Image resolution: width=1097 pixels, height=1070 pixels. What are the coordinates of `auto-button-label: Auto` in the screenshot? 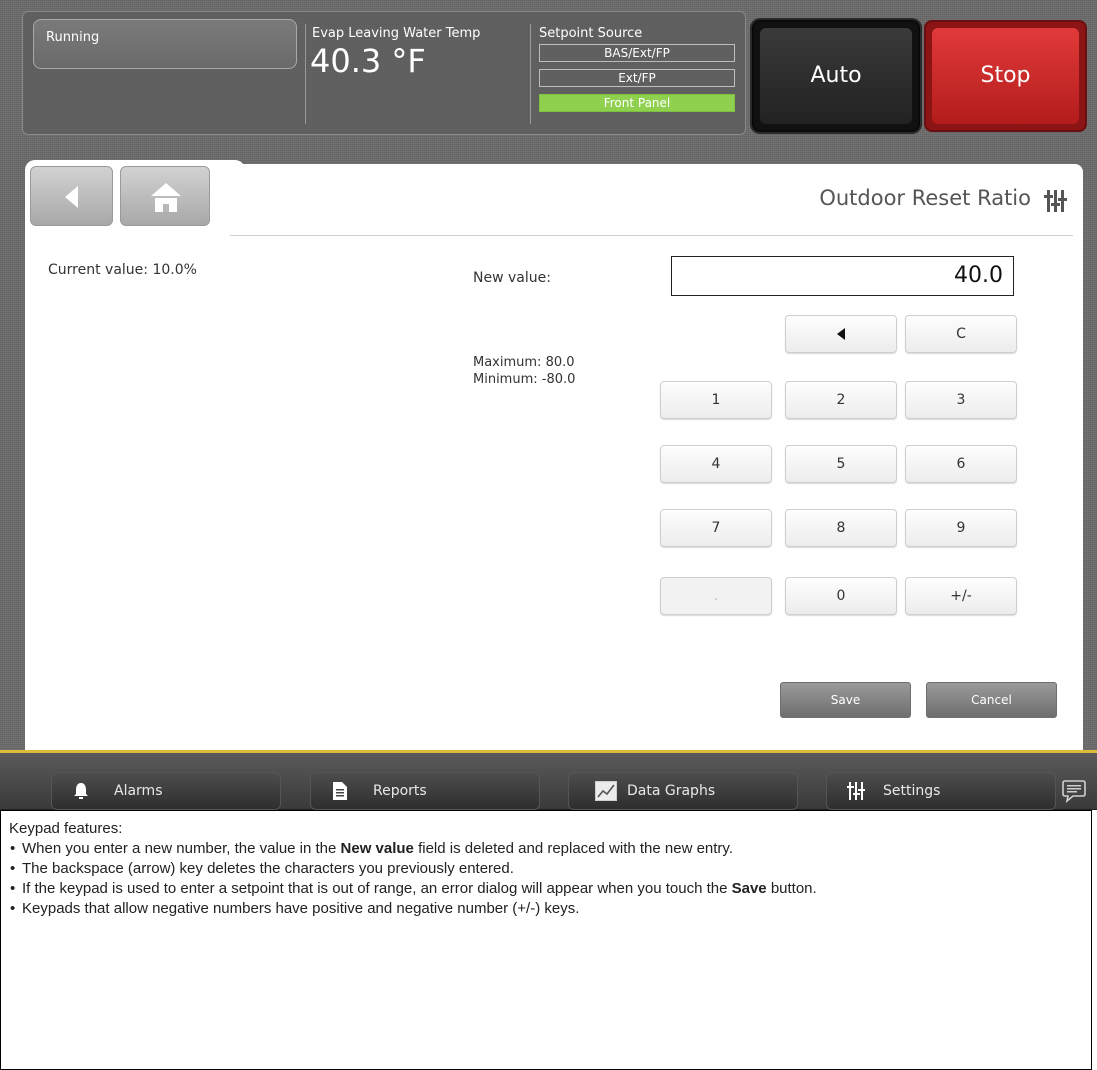 It's located at (836, 76).